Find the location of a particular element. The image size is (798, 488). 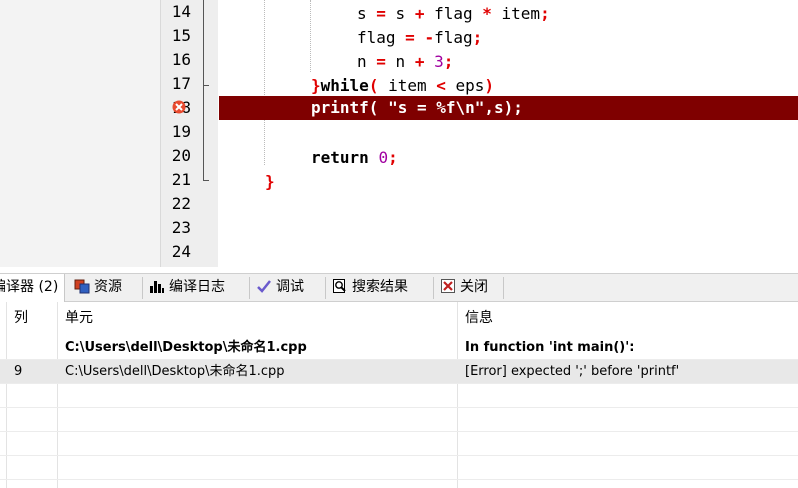

error-x-icon is located at coordinates (179, 107).